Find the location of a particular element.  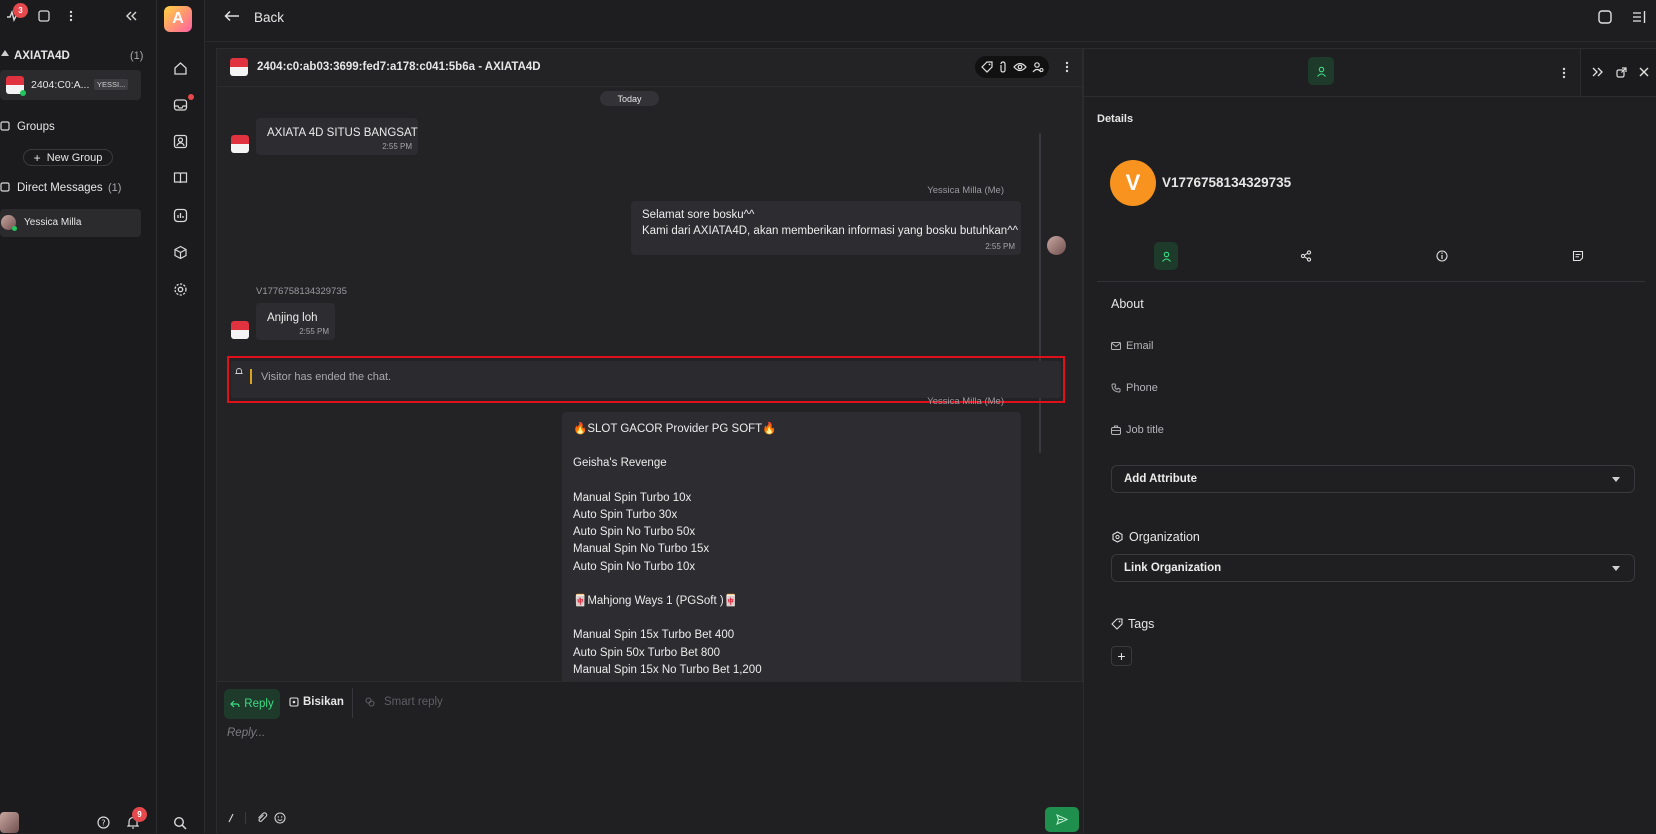

eye-icon is located at coordinates (1019, 67).